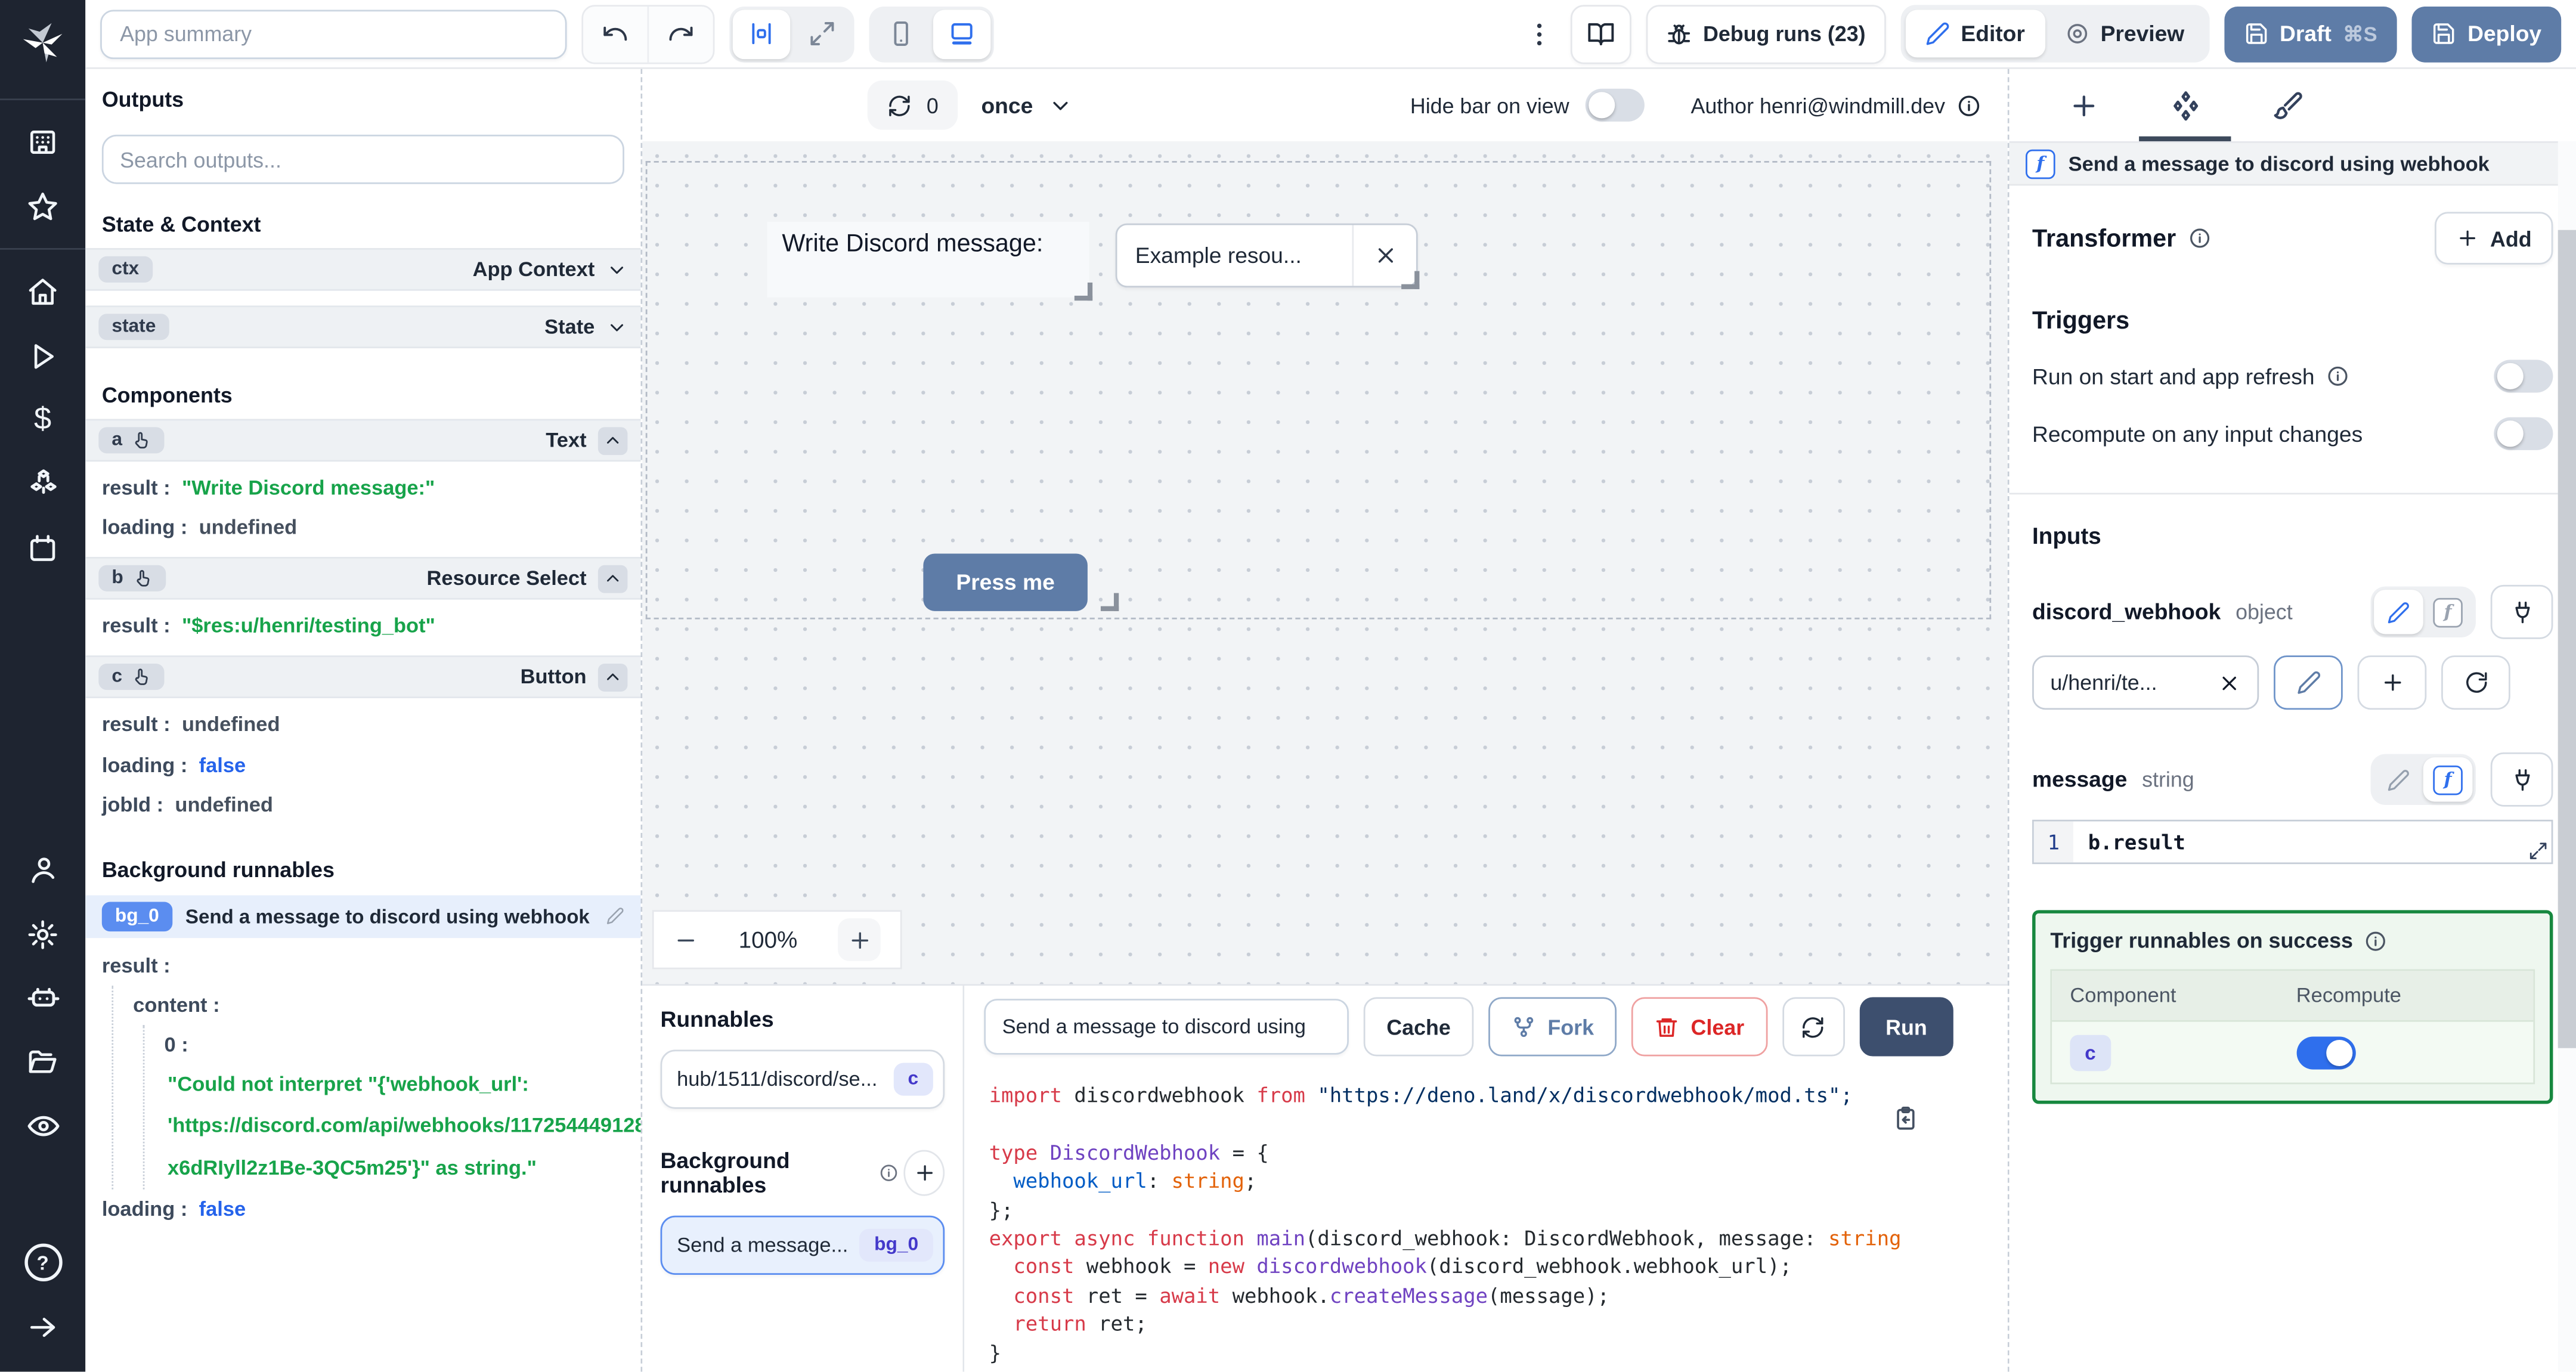 Image resolution: width=2576 pixels, height=1372 pixels. What do you see at coordinates (1552, 1027) in the screenshot?
I see `fork-button: Fork` at bounding box center [1552, 1027].